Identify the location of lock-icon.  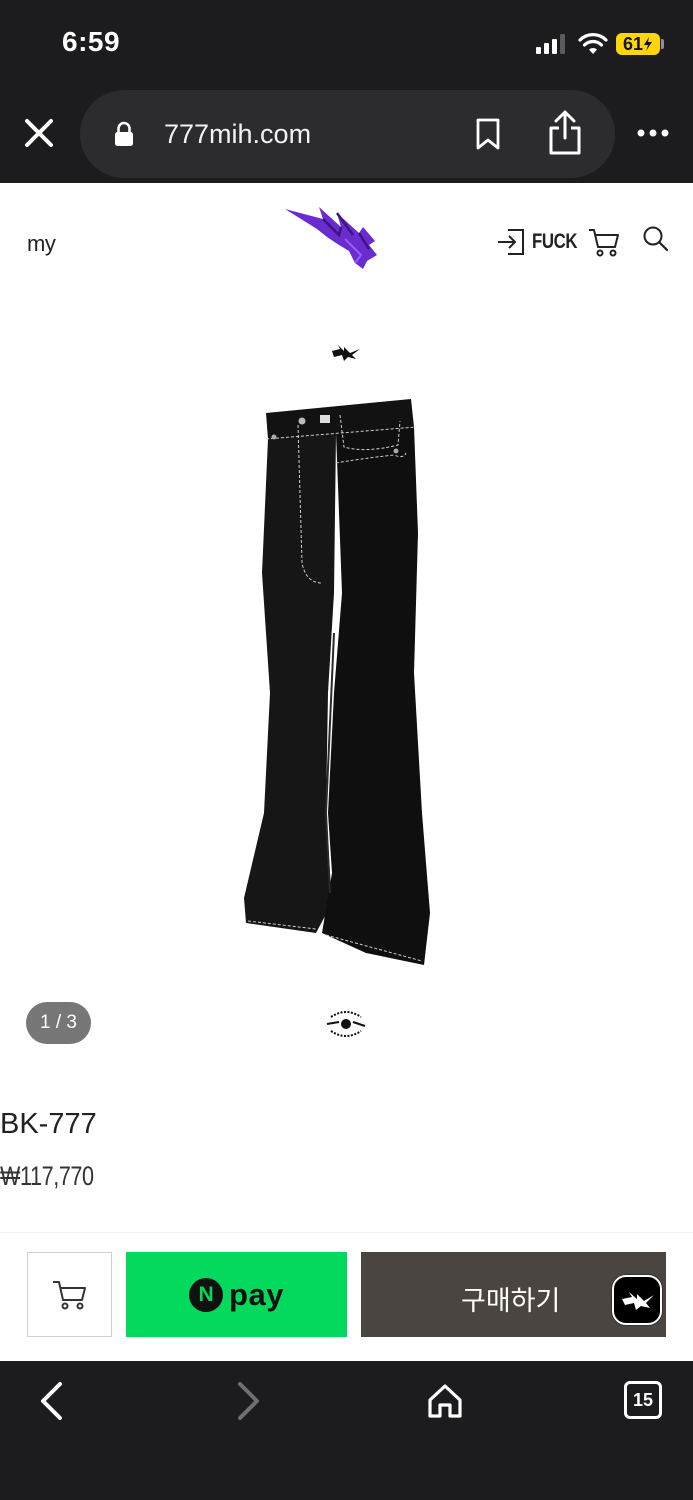
(124, 133).